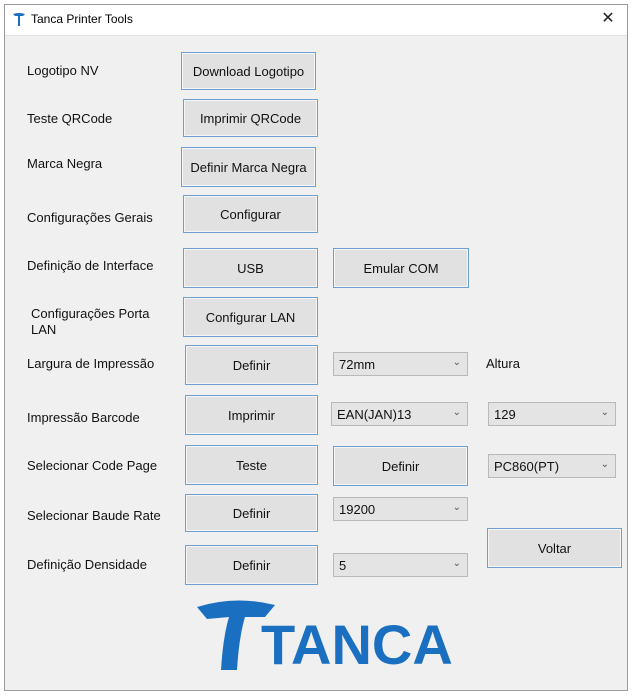 The width and height of the screenshot is (632, 695). I want to click on selecionar-baude-rate-label: Selecionar Baude Rate, so click(94, 515).